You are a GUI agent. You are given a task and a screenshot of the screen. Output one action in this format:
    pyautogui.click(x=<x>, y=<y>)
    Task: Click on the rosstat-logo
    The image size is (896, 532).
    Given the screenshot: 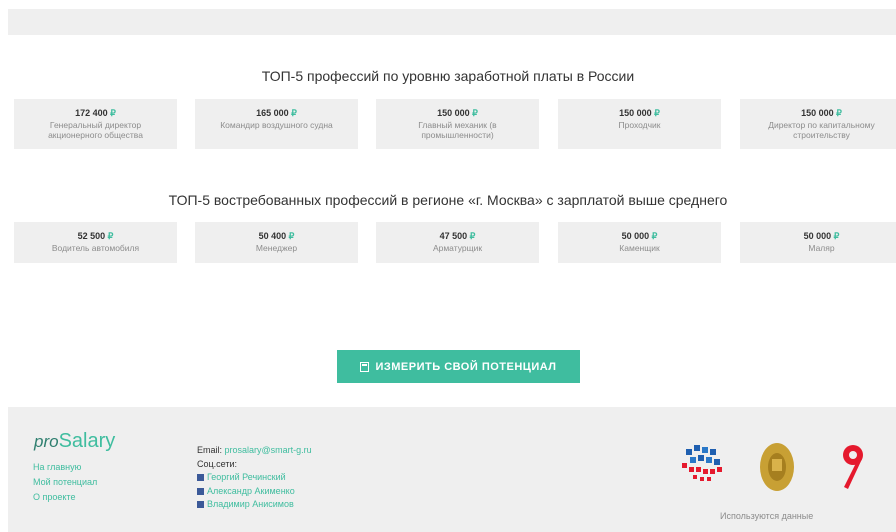 What is the action you would take?
    pyautogui.click(x=702, y=463)
    